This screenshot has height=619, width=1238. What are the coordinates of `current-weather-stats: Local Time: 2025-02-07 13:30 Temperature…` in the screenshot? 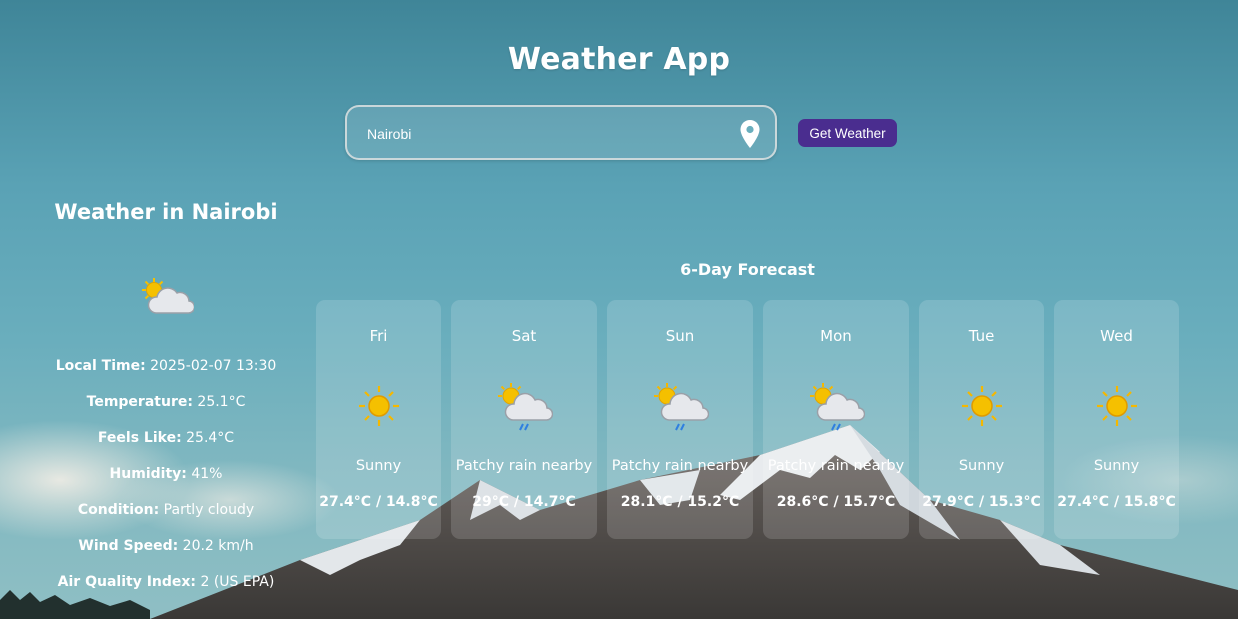 It's located at (166, 482).